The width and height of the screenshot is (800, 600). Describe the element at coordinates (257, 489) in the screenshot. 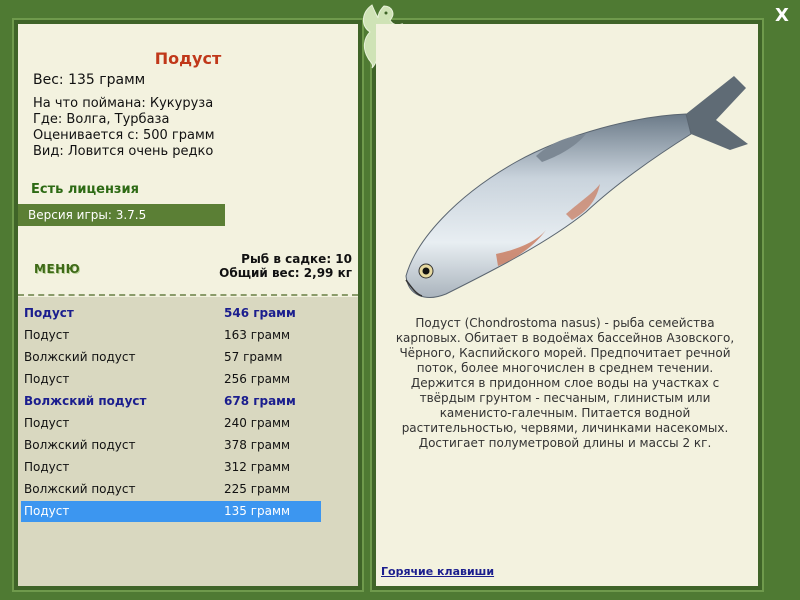

I see `catch-fish-weight: 225 грамм` at that location.